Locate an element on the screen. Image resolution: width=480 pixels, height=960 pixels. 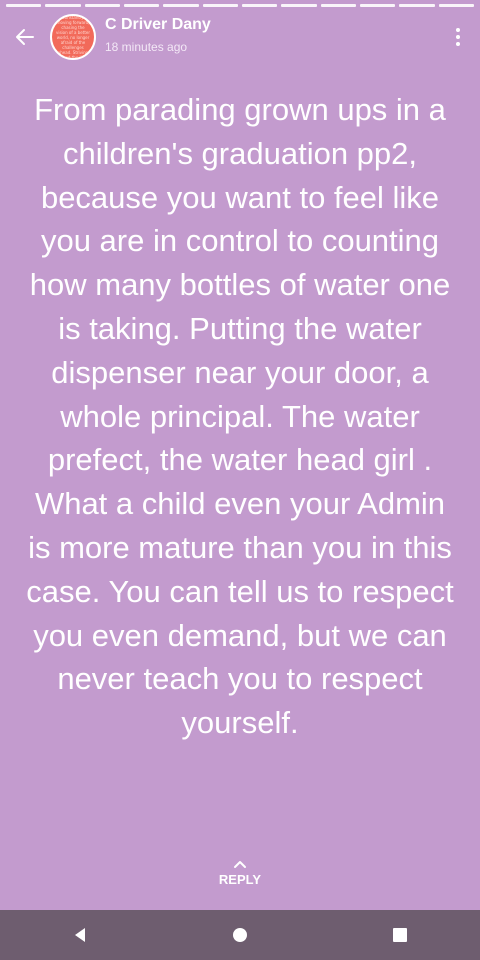
chevron-up-icon is located at coordinates (240, 864).